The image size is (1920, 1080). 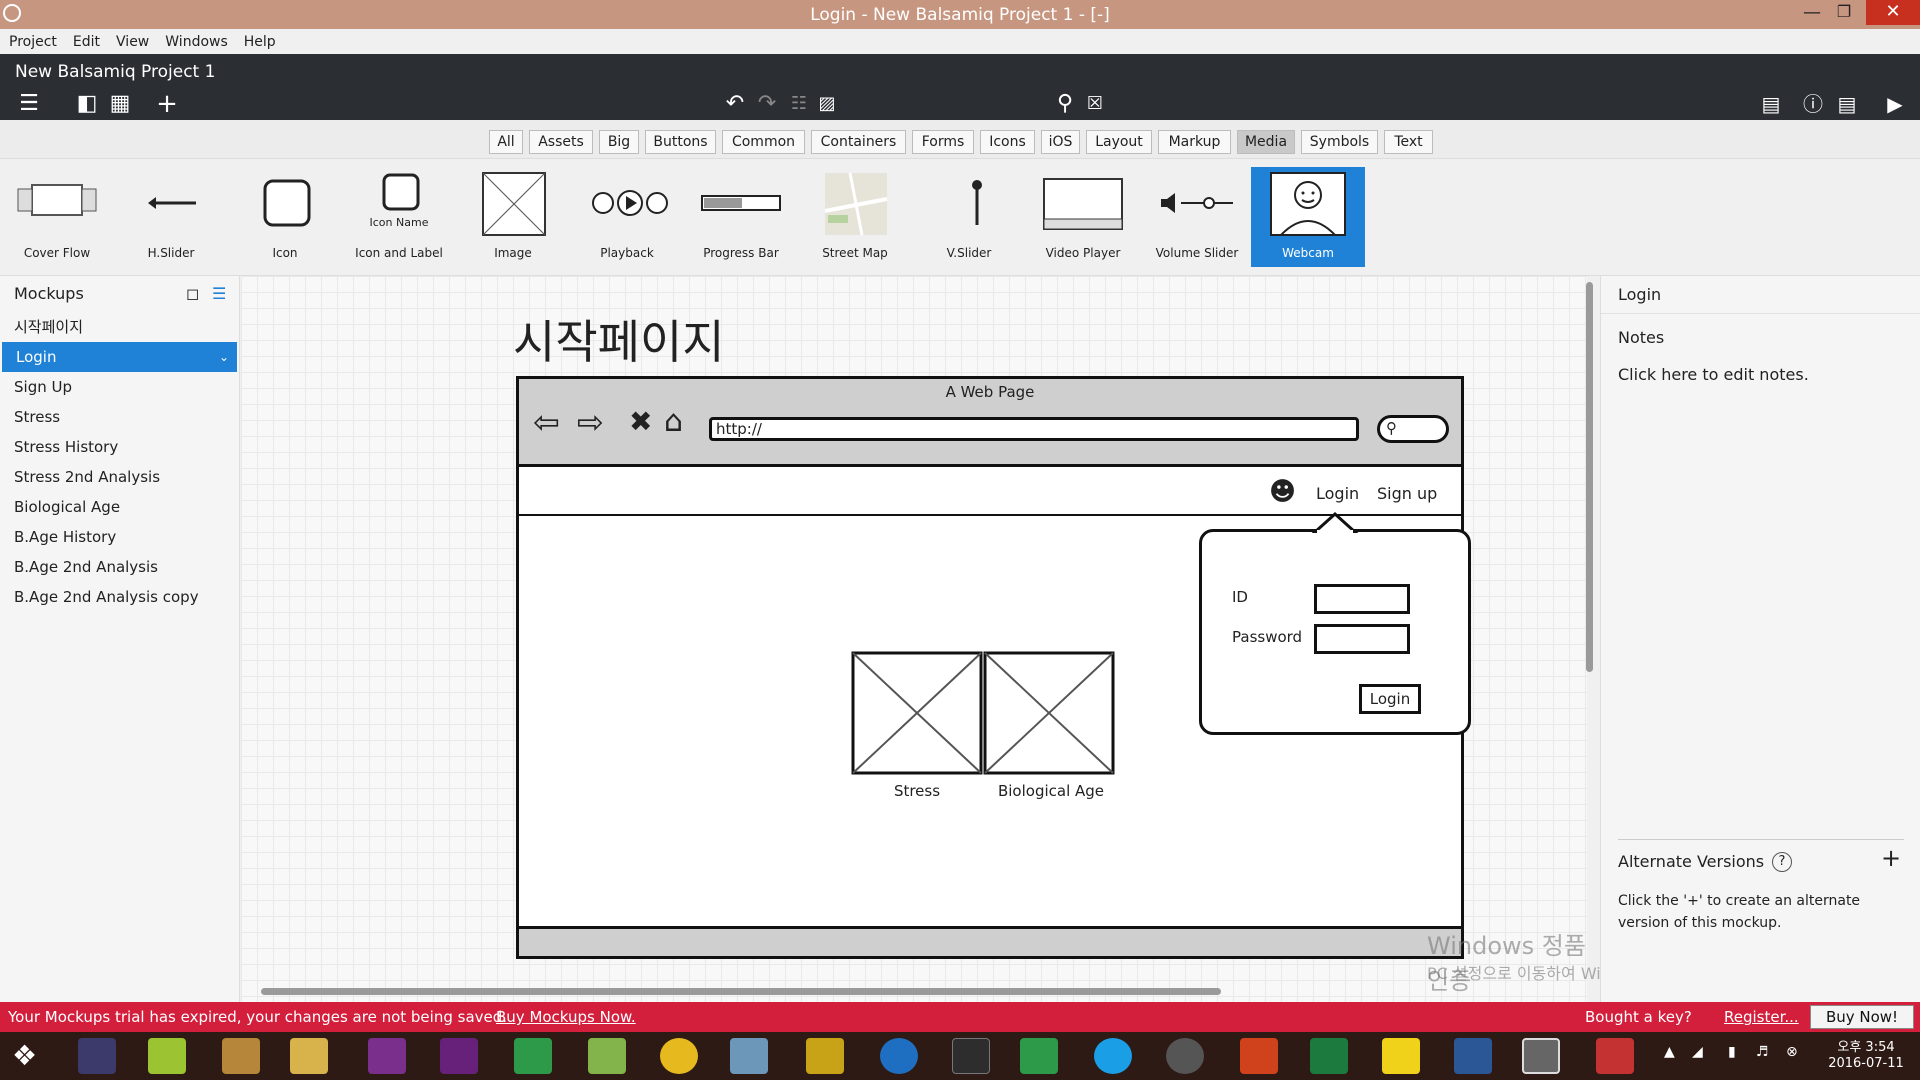 What do you see at coordinates (1866, 1045) in the screenshot?
I see `clock-time: 오후 3:54` at bounding box center [1866, 1045].